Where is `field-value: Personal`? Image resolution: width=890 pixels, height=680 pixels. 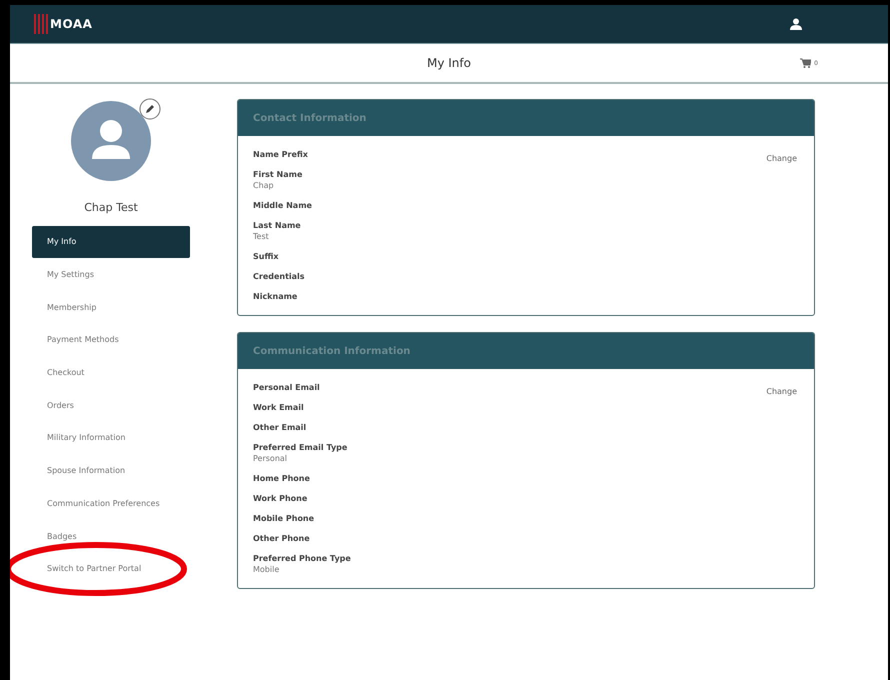
field-value: Personal is located at coordinates (270, 458).